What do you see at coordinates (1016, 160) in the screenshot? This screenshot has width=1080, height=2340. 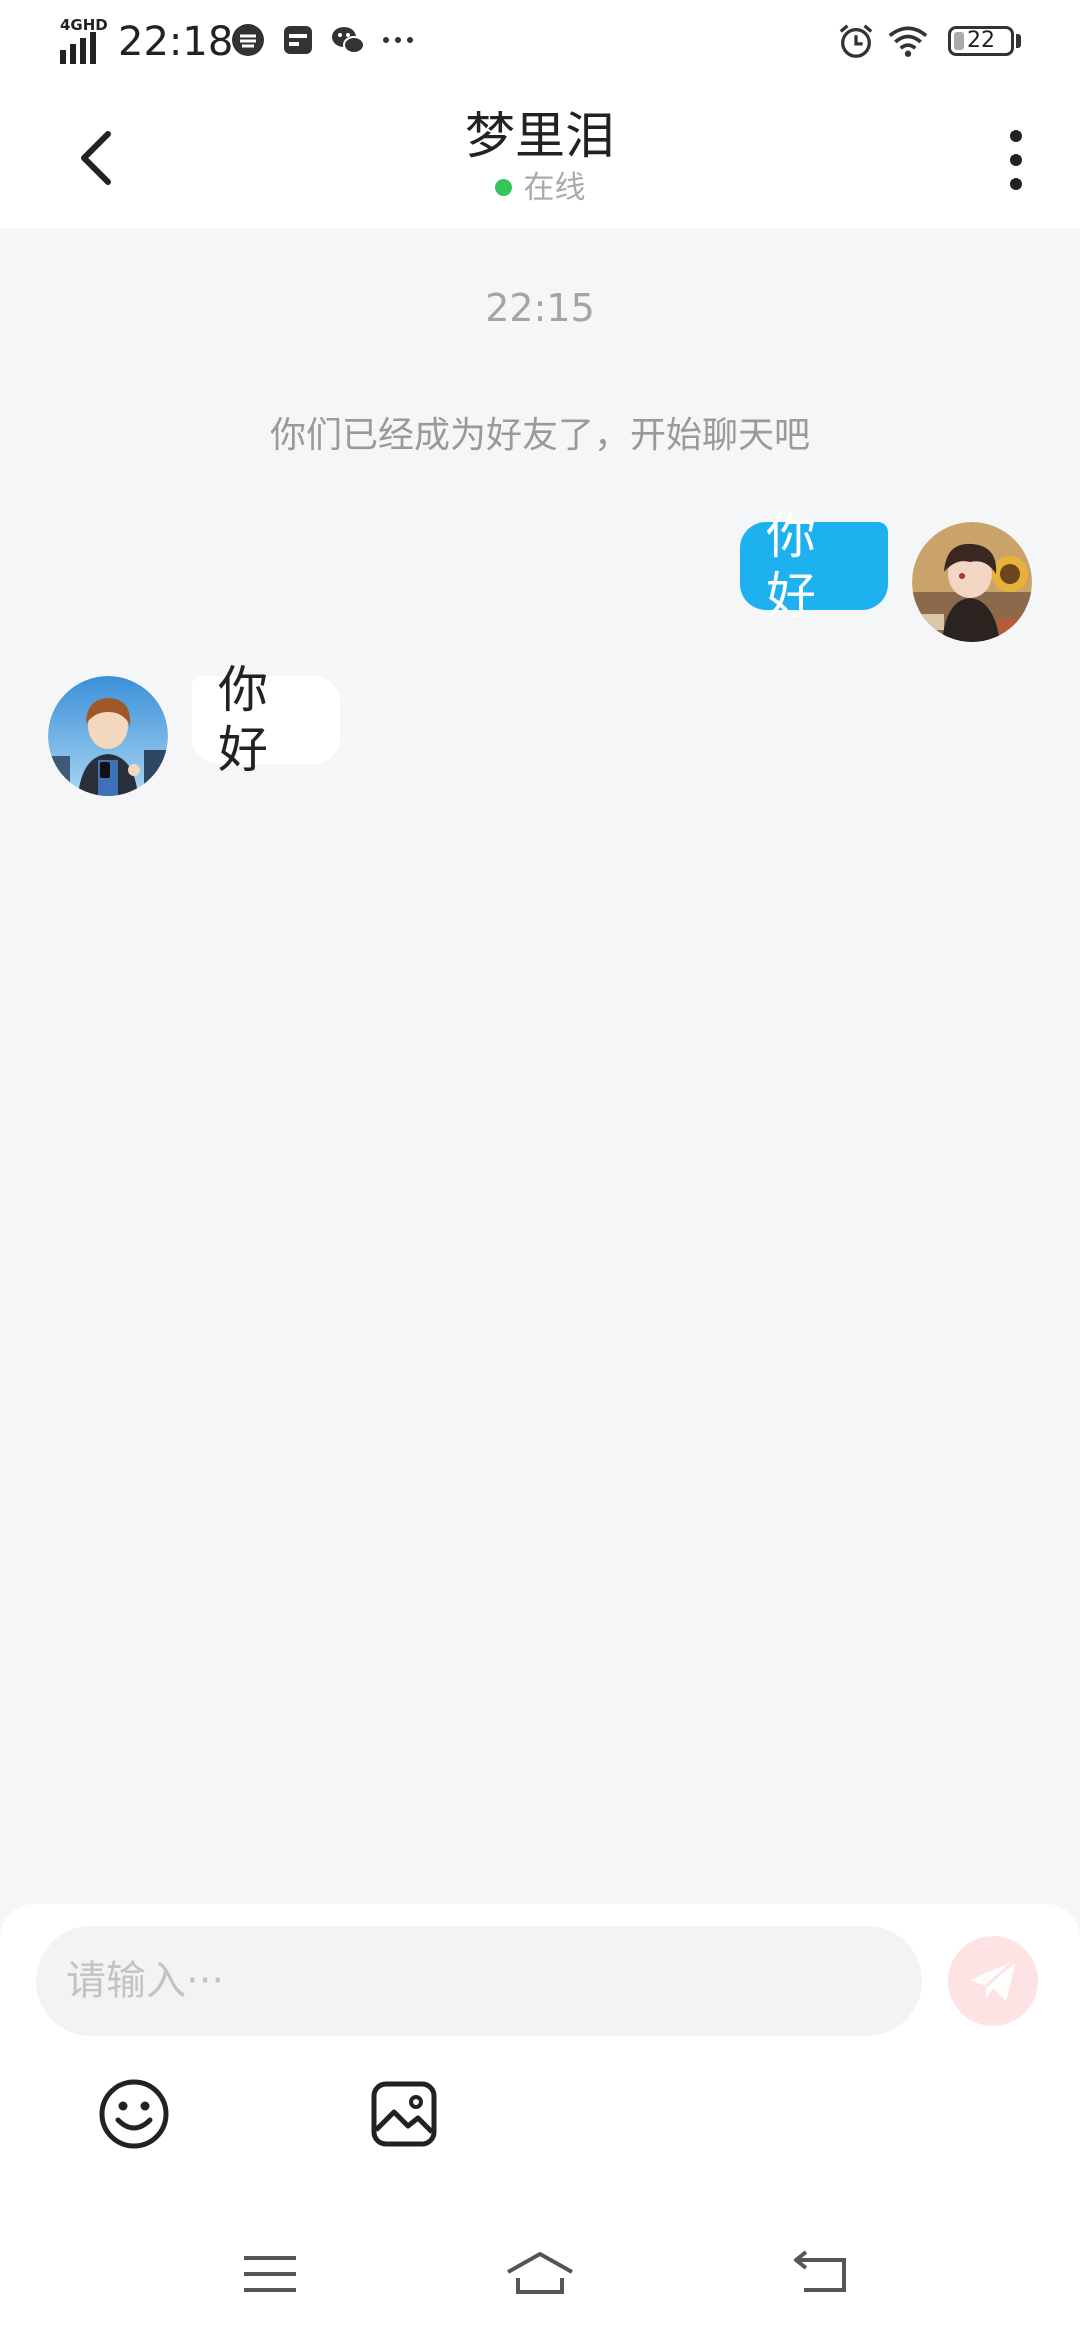 I see `more-options-icon` at bounding box center [1016, 160].